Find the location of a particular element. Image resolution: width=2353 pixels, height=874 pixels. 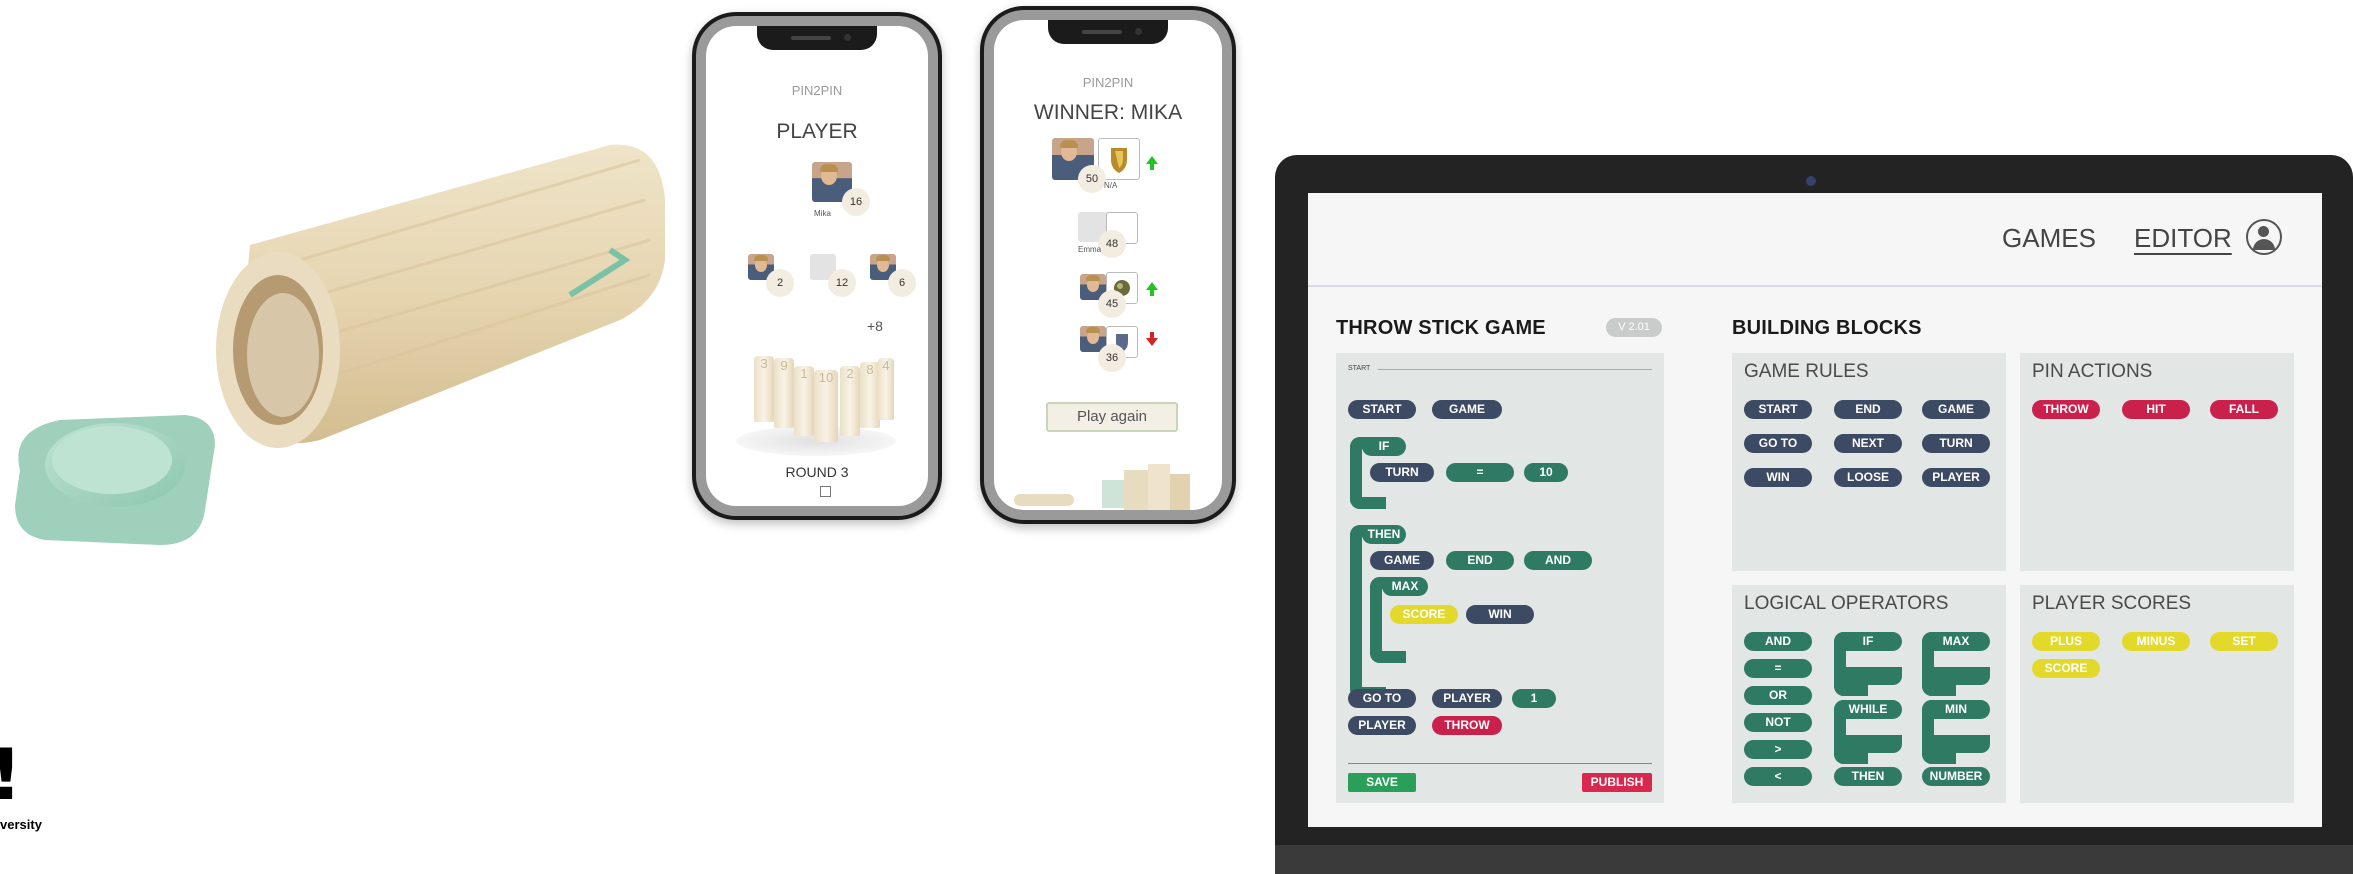

main-player-name: Mika is located at coordinates (822, 213).